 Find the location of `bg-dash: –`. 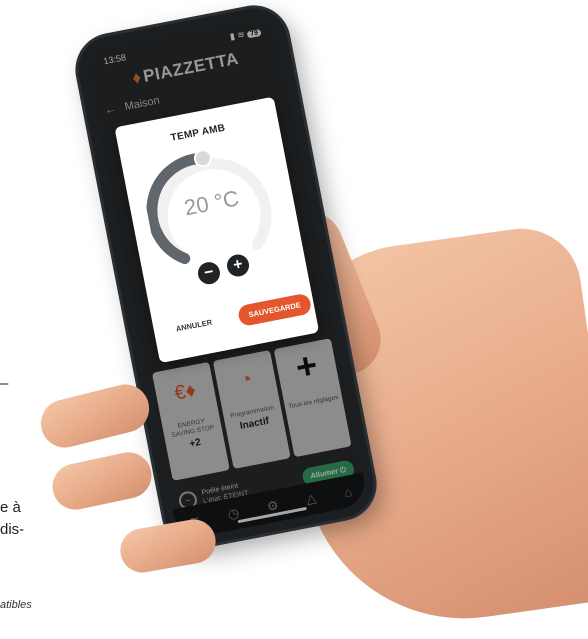

bg-dash: – is located at coordinates (4, 383).